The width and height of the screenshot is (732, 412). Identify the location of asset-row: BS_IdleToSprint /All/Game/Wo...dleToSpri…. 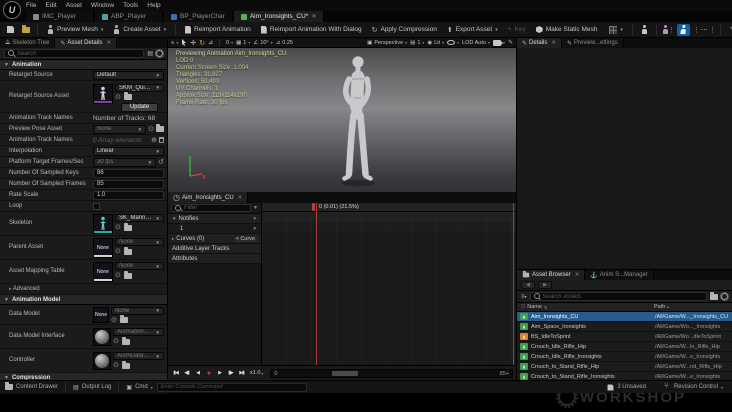
(624, 337).